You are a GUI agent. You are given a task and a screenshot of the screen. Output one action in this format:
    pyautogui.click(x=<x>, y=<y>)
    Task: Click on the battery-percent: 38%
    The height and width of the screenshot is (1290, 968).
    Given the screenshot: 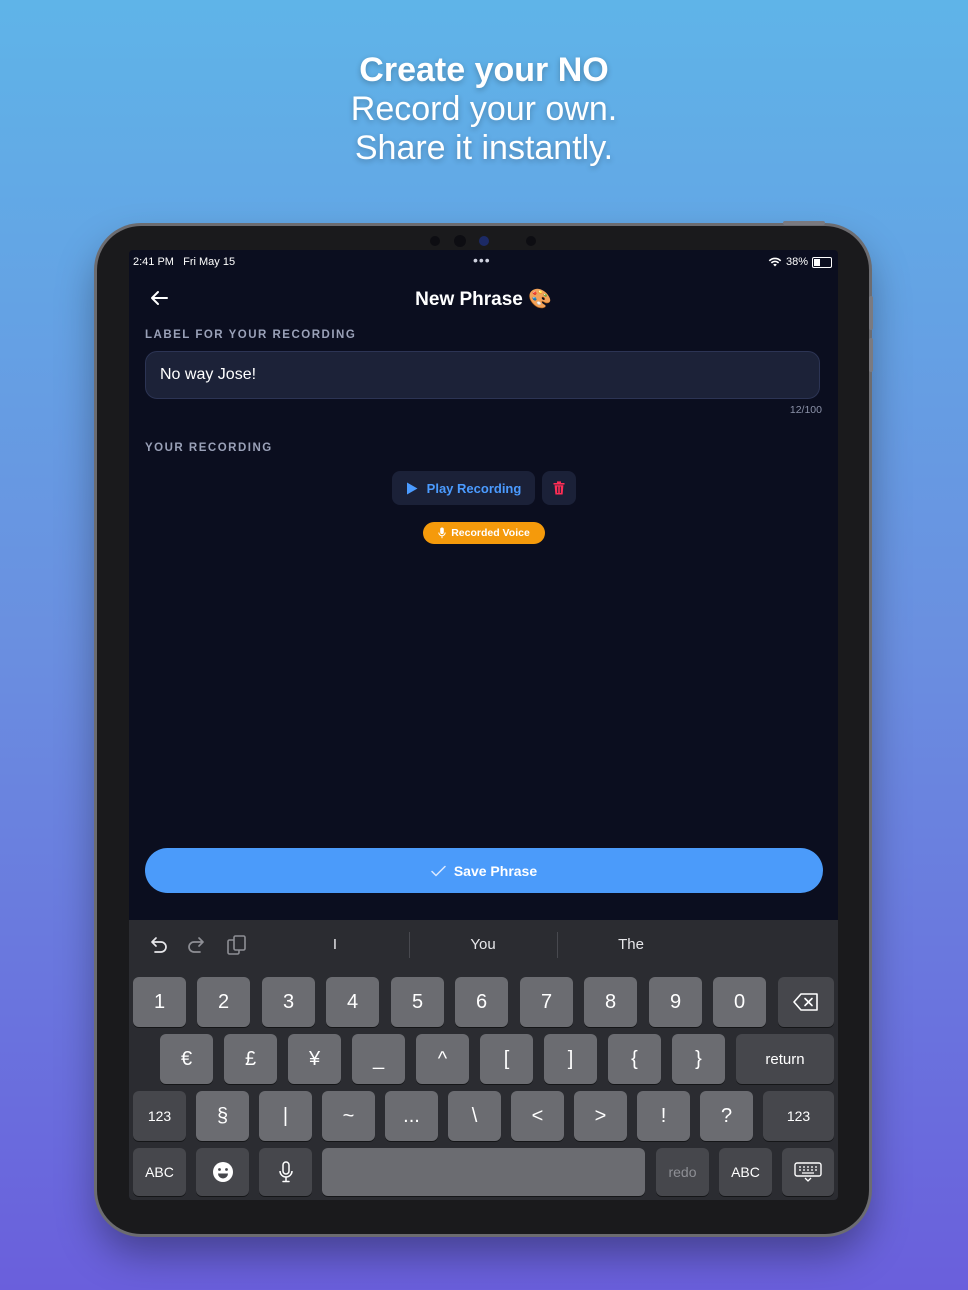 What is the action you would take?
    pyautogui.click(x=796, y=262)
    